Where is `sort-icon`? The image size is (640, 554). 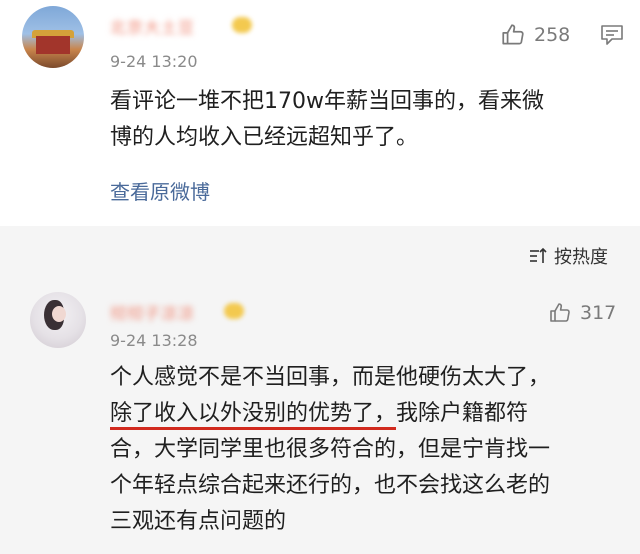 sort-icon is located at coordinates (538, 255).